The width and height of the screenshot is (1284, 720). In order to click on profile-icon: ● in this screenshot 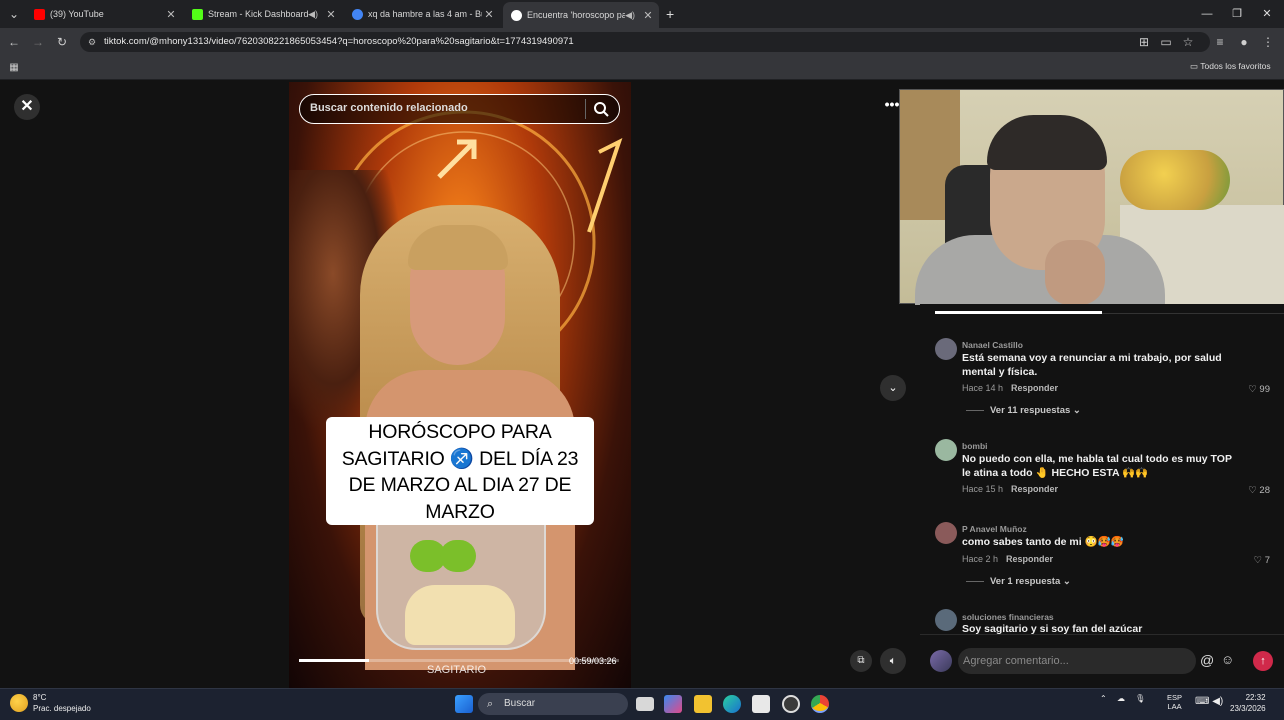, I will do `click(1244, 42)`.